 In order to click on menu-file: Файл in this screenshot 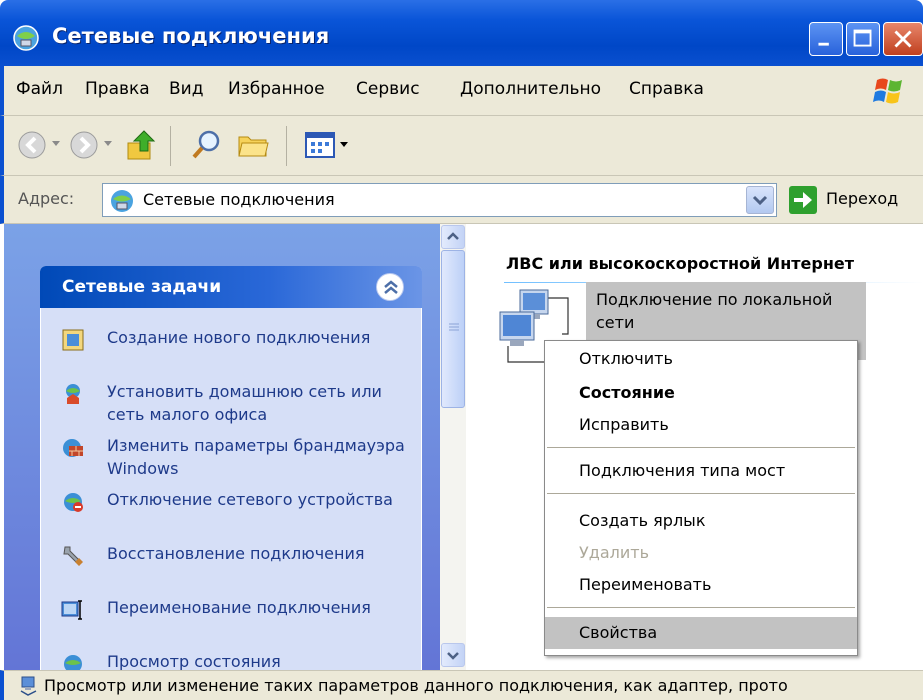, I will do `click(39, 89)`.